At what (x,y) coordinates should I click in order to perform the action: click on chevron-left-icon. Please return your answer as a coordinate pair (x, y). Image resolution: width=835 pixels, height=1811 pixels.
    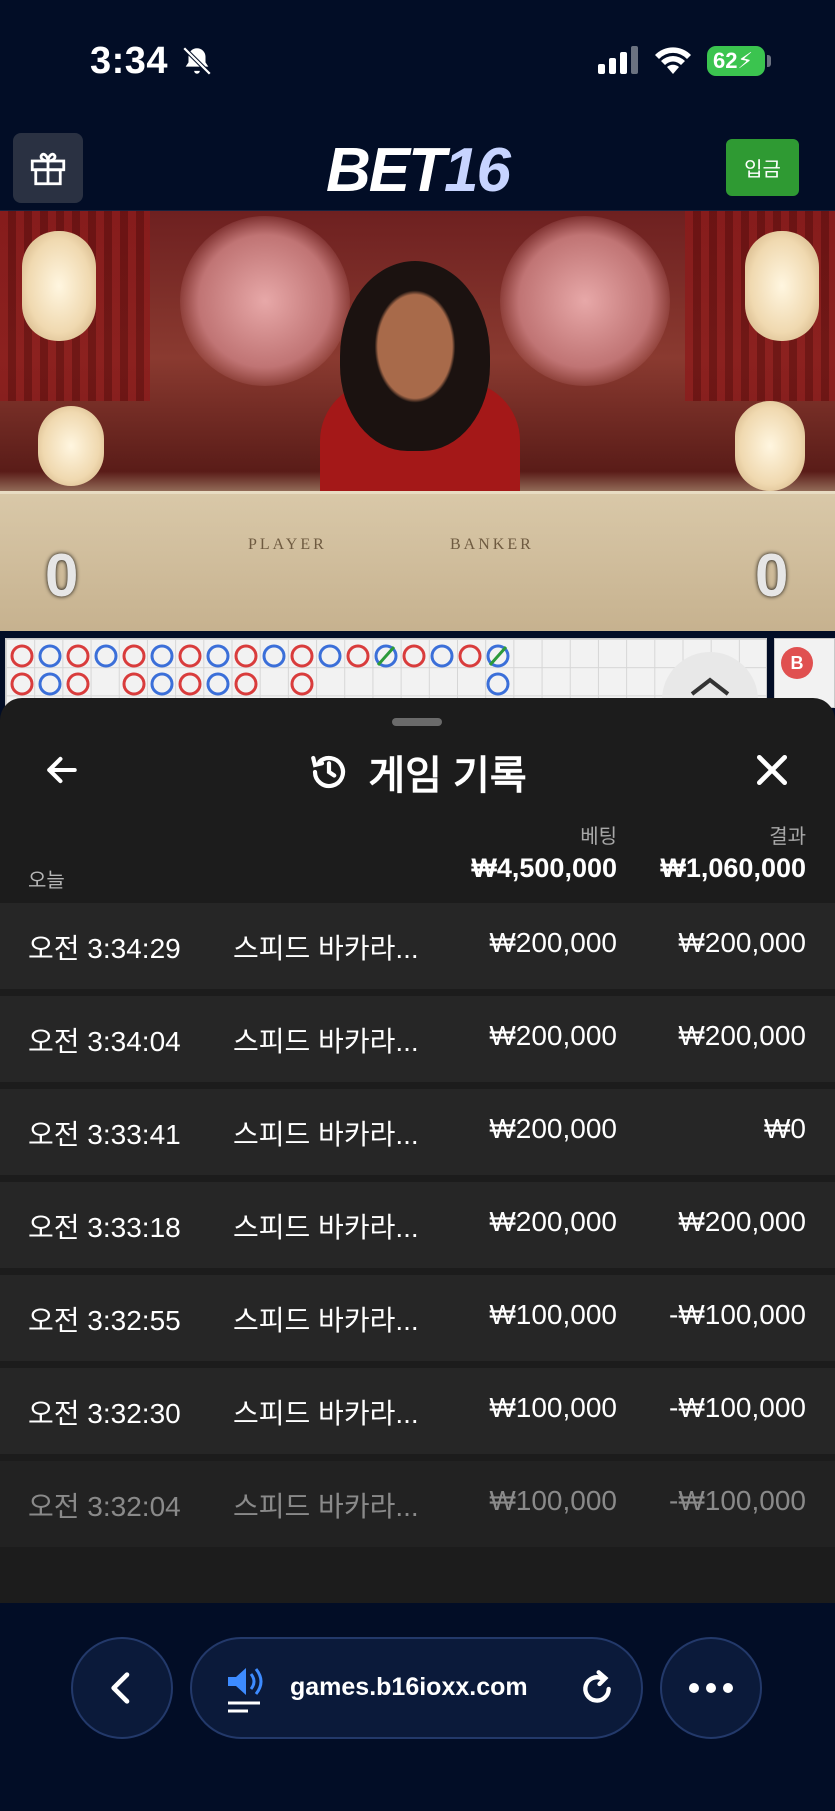
    Looking at the image, I should click on (120, 1688).